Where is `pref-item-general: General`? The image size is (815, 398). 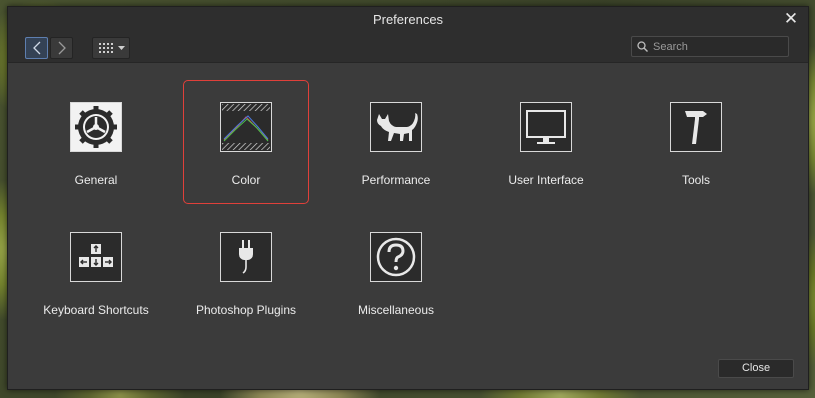 pref-item-general: General is located at coordinates (96, 142).